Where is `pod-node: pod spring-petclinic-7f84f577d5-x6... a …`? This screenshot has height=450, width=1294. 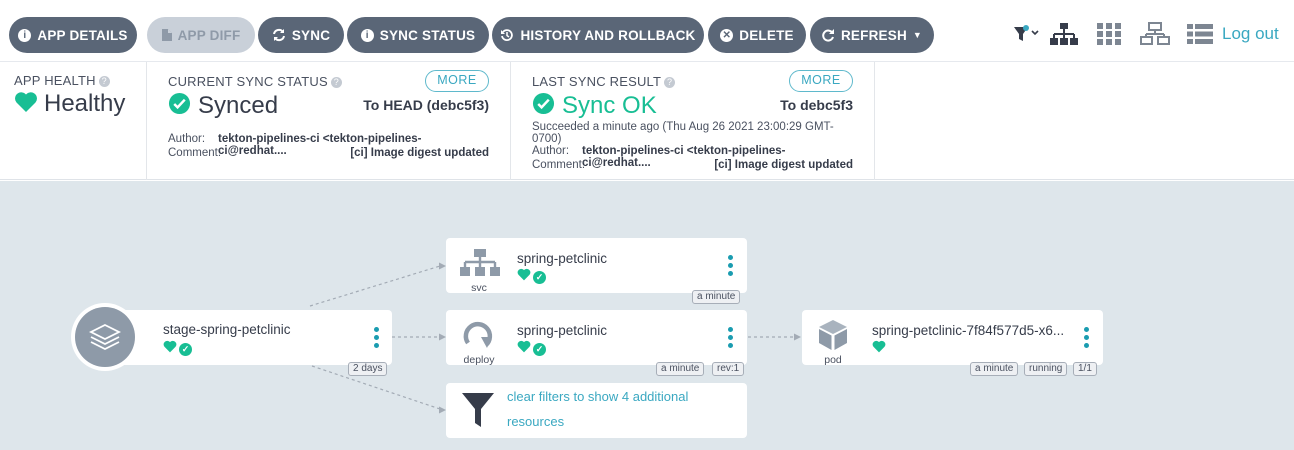
pod-node: pod spring-petclinic-7f84f577d5-x6... a … is located at coordinates (952, 343).